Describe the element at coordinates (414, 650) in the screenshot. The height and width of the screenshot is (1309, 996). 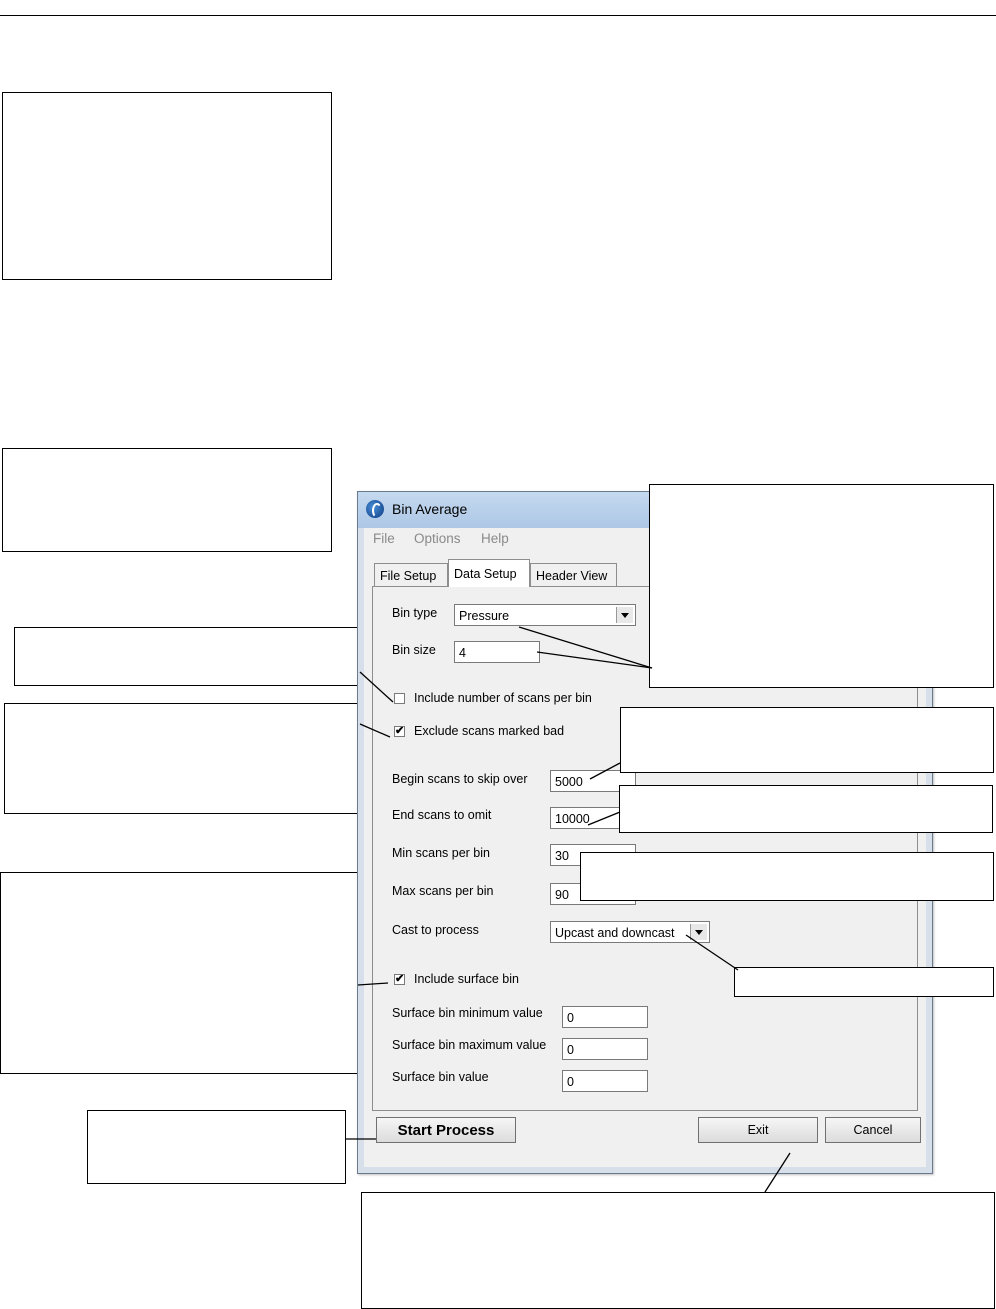
I see `bin-size-label: Bin size` at that location.